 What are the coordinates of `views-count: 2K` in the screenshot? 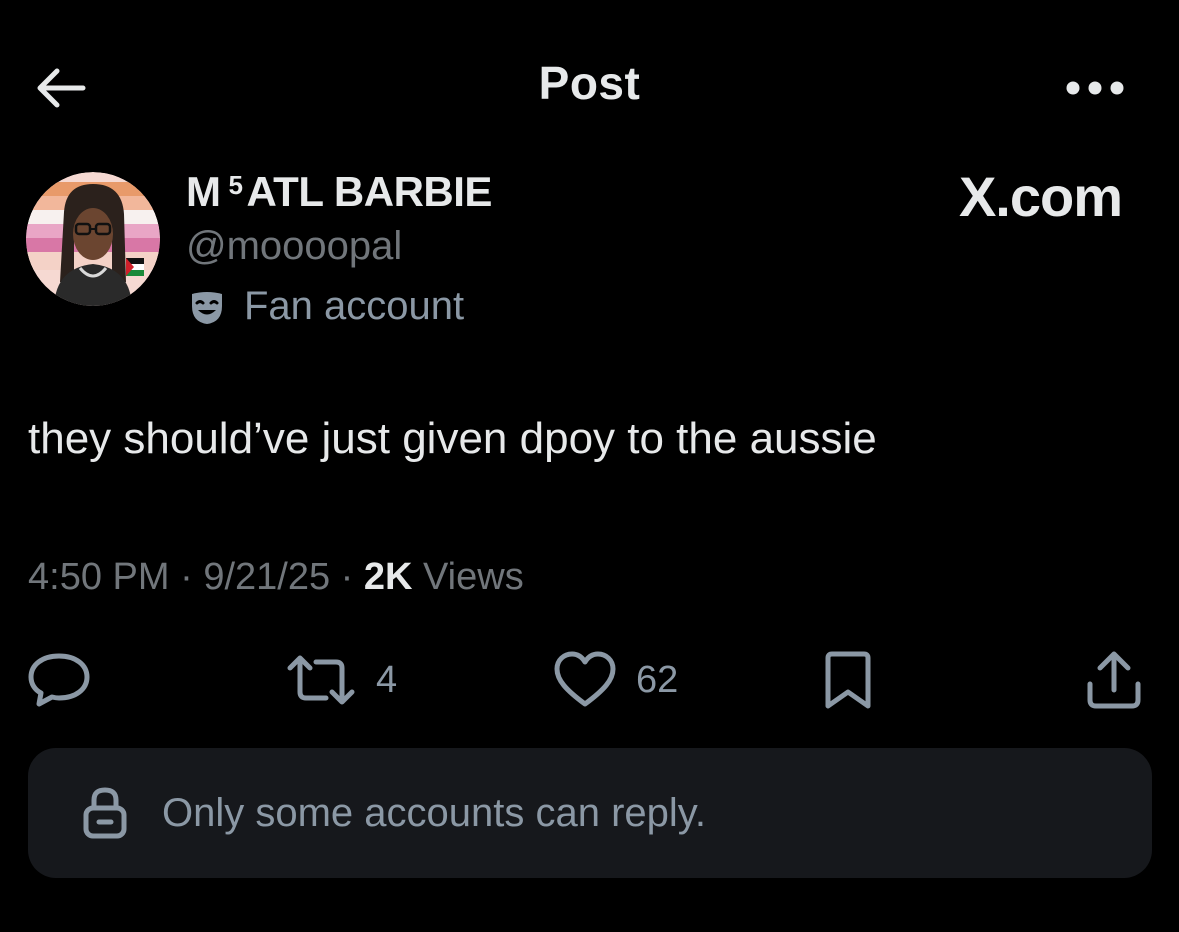 It's located at (388, 577).